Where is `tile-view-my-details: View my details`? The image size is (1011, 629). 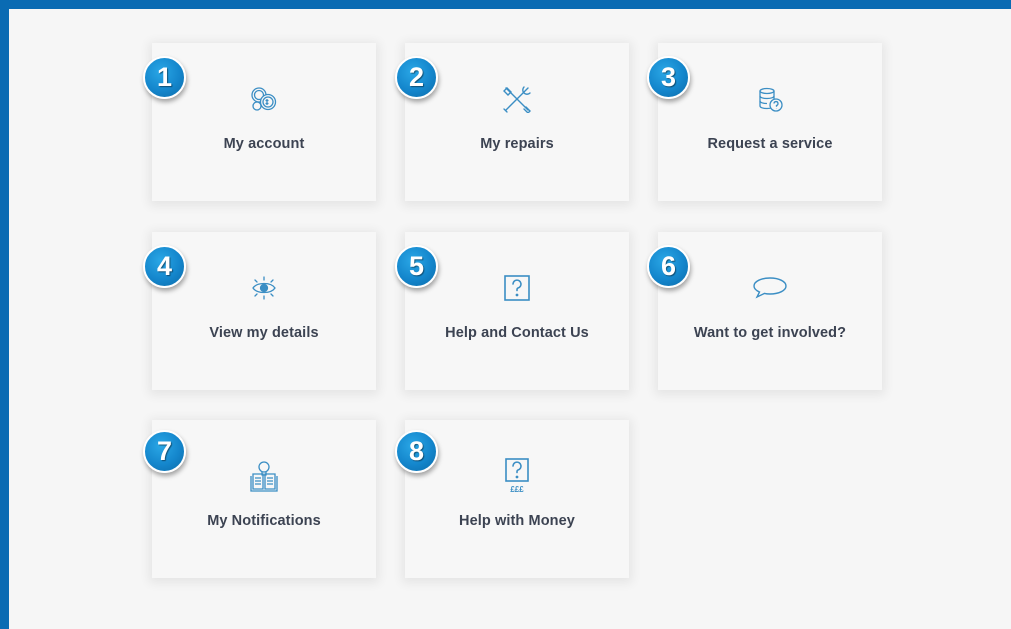 tile-view-my-details: View my details is located at coordinates (264, 311).